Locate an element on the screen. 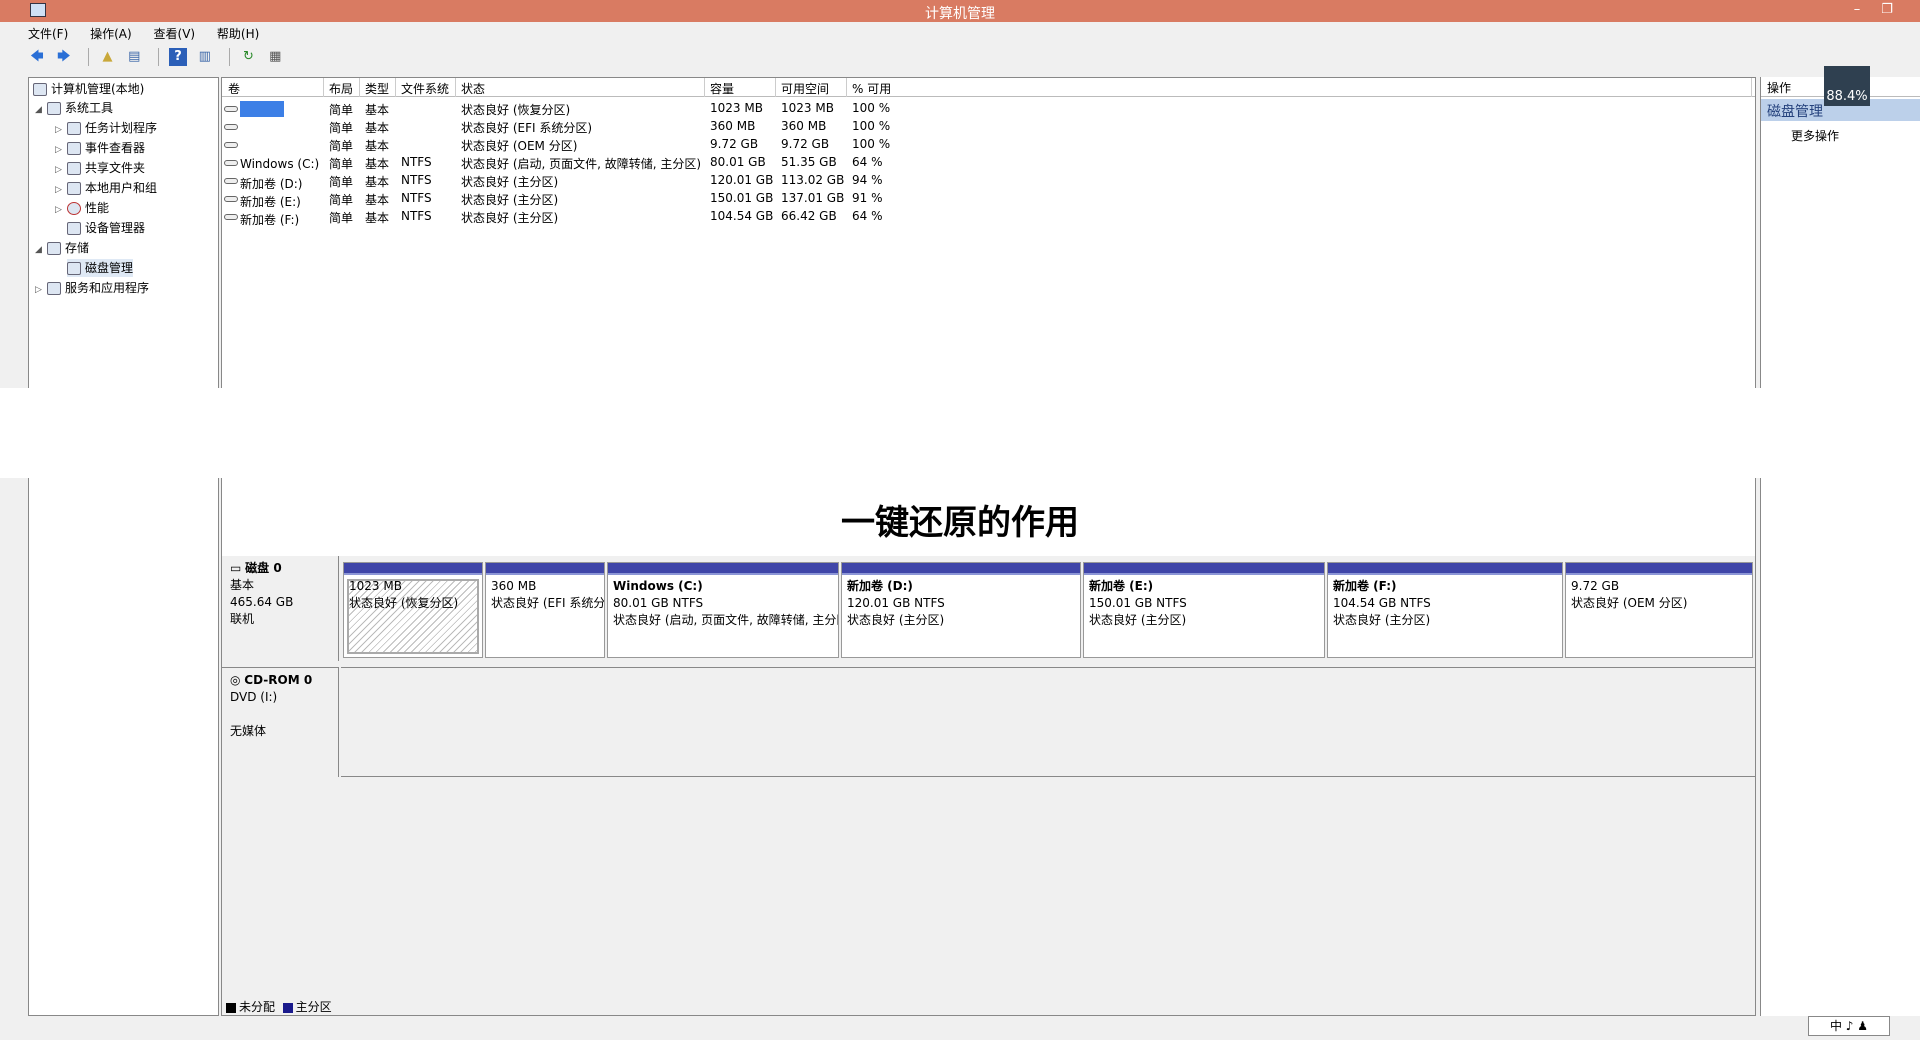 Image resolution: width=1920 pixels, height=1040 pixels. partition-efi: 360 MB状态良好 (EFI 系统分区) is located at coordinates (545, 610).